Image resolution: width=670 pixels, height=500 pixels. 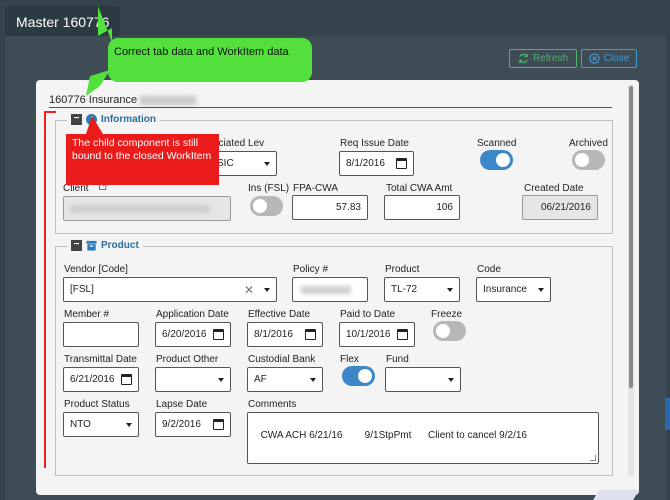 I want to click on annotation-arrows, so click(x=99, y=70).